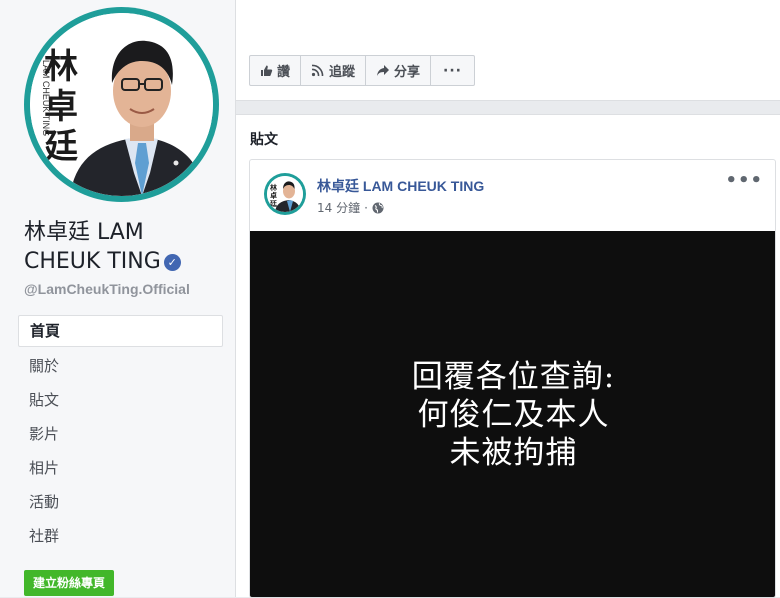  I want to click on create-page-button: 建立粉絲專頁, so click(69, 583).